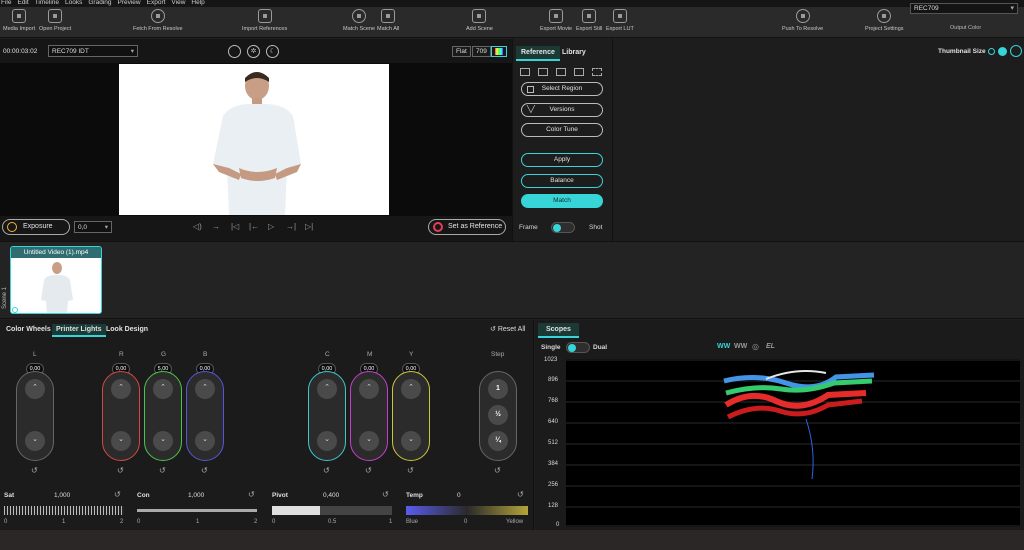 This screenshot has height=550, width=1024. Describe the element at coordinates (562, 201) in the screenshot. I see `match-button: Match` at that location.